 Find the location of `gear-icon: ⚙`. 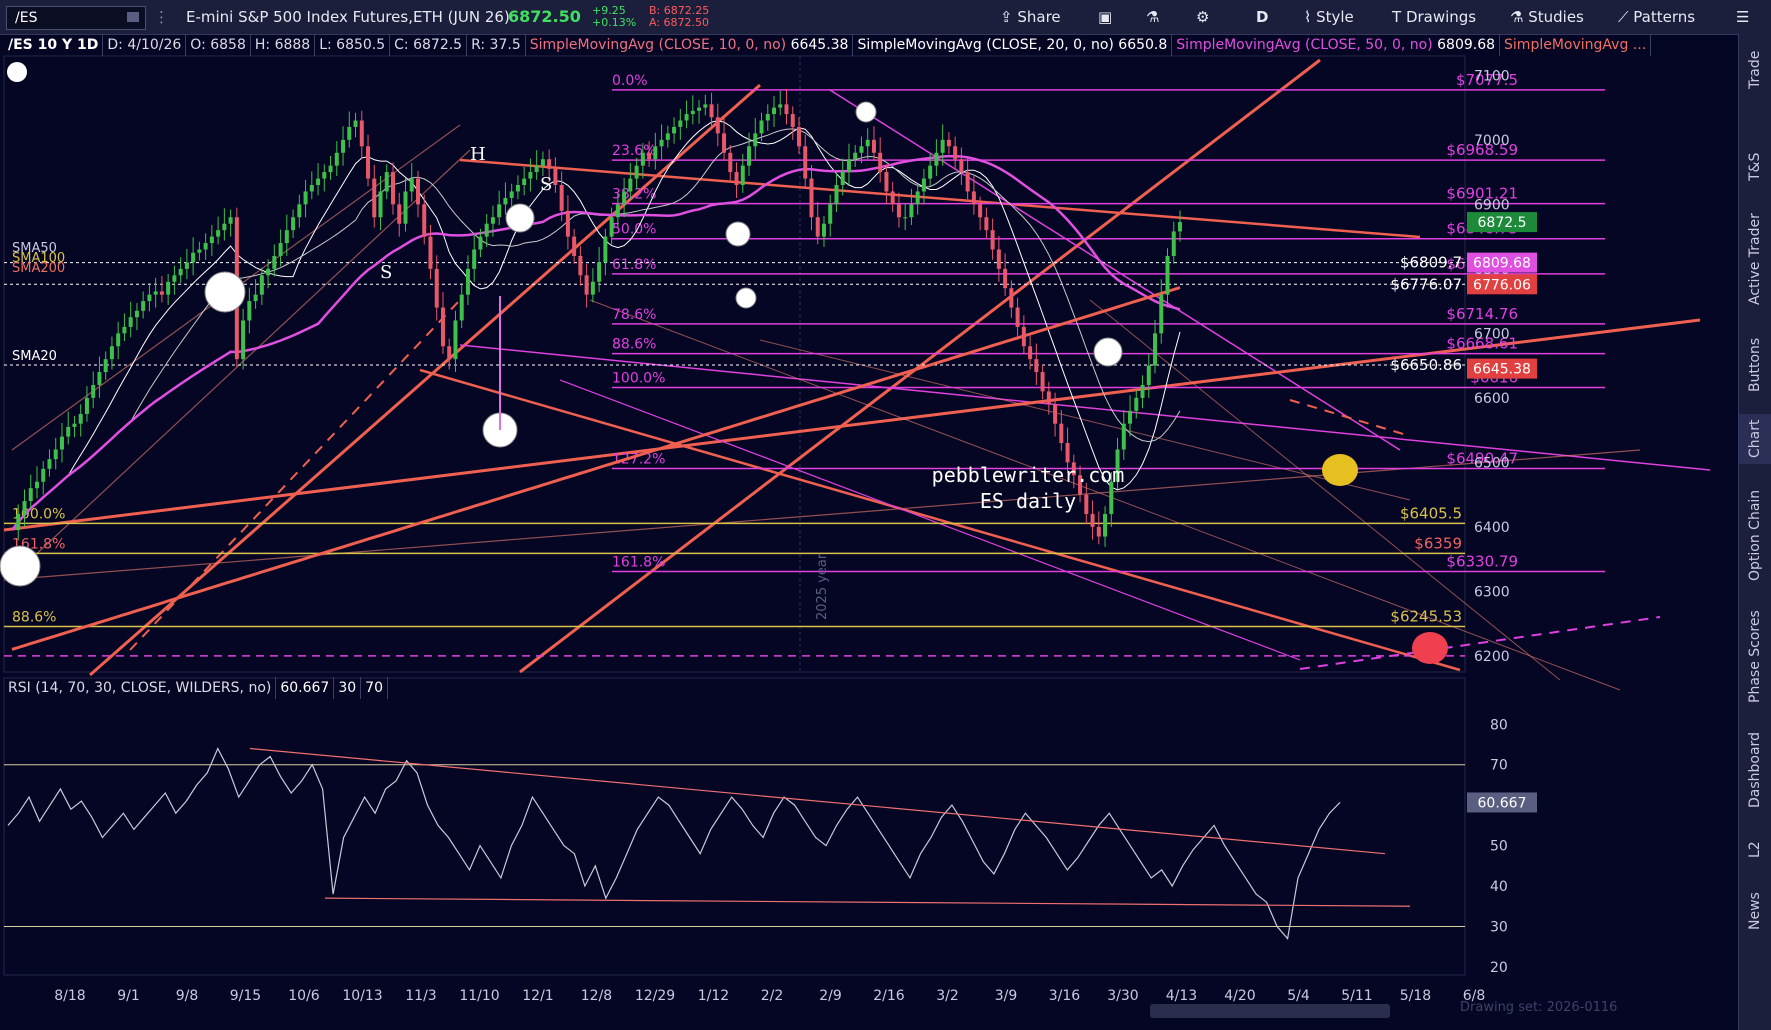

gear-icon: ⚙ is located at coordinates (1202, 17).